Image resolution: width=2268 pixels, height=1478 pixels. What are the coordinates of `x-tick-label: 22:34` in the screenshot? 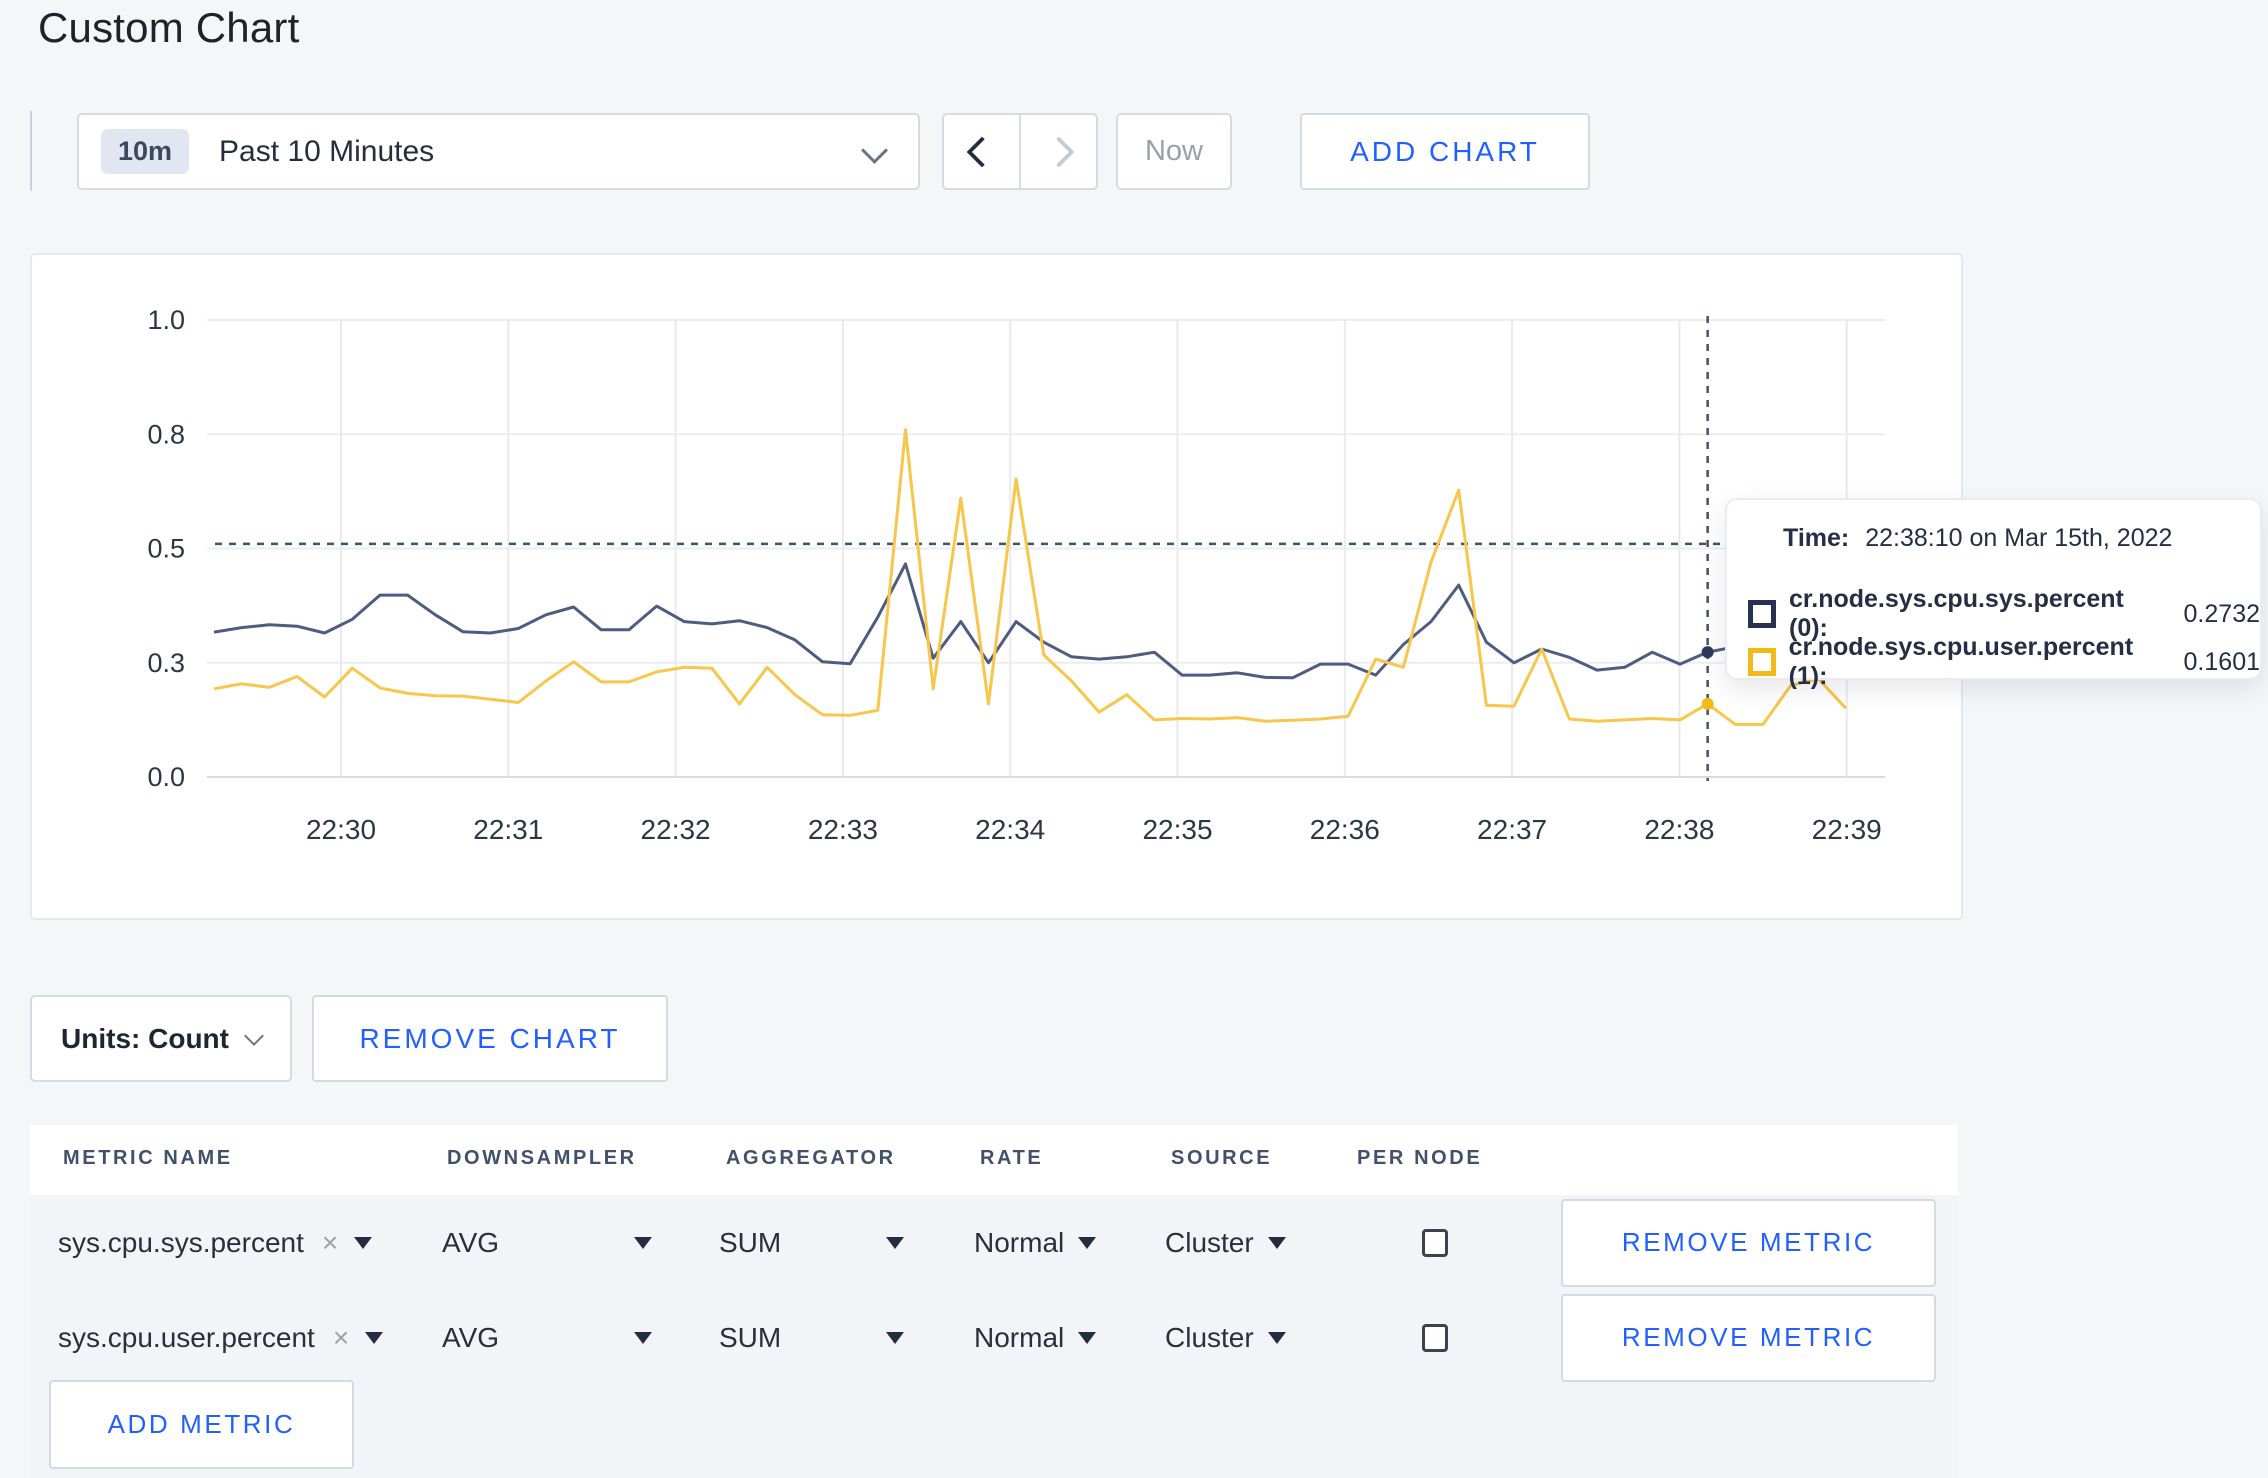 It's located at (1010, 829).